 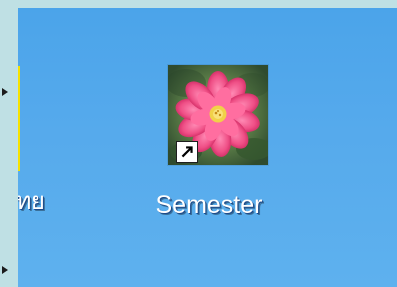 I want to click on desktop-icon-label: ไทย, so click(x=31, y=201).